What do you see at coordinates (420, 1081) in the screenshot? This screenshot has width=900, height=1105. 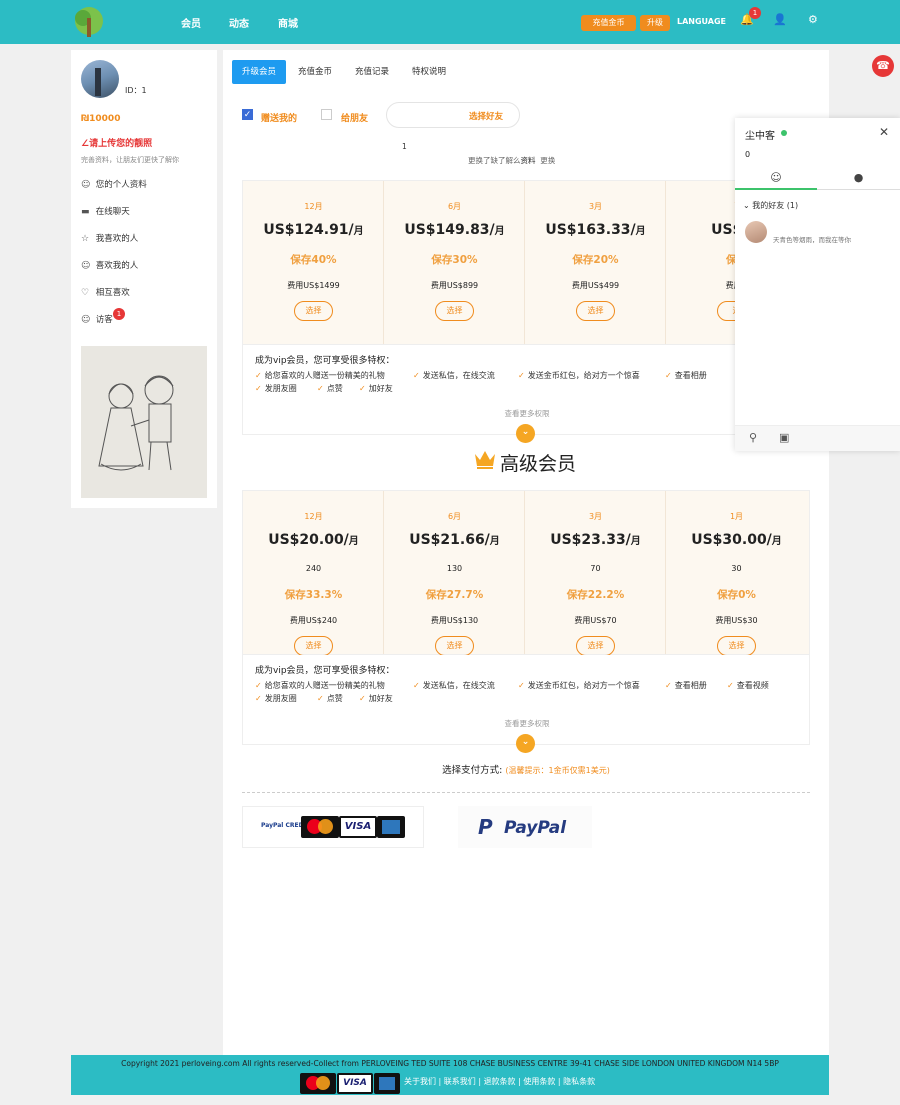 I see `footer-link-about: 关于我们` at bounding box center [420, 1081].